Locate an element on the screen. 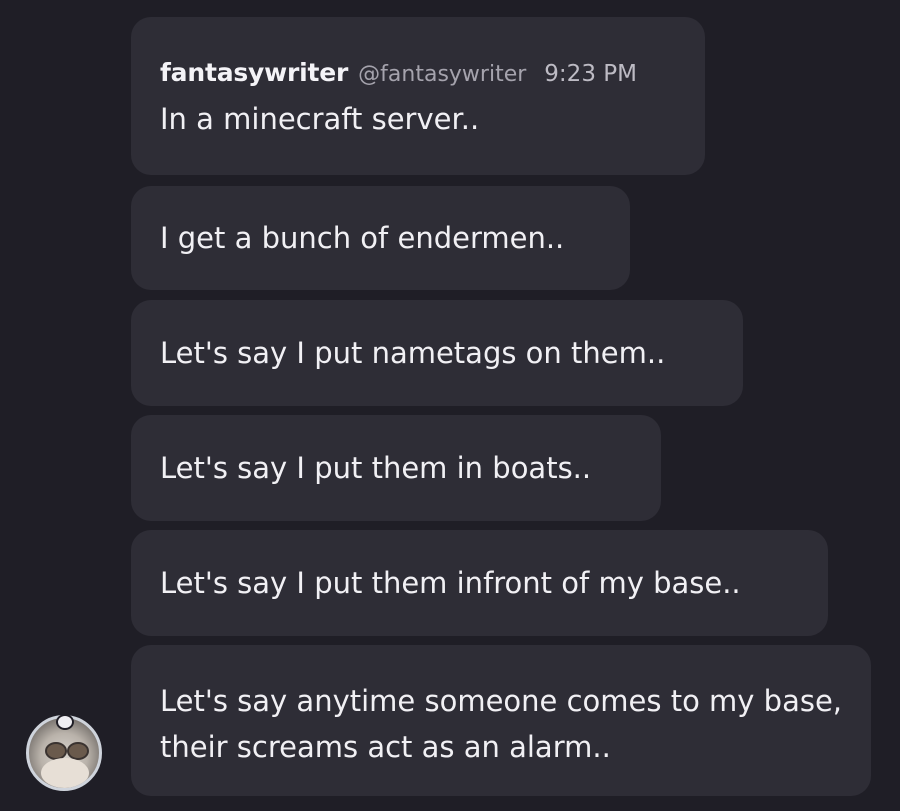  message-bubble: I get a bunch of endermen.. is located at coordinates (380, 238).